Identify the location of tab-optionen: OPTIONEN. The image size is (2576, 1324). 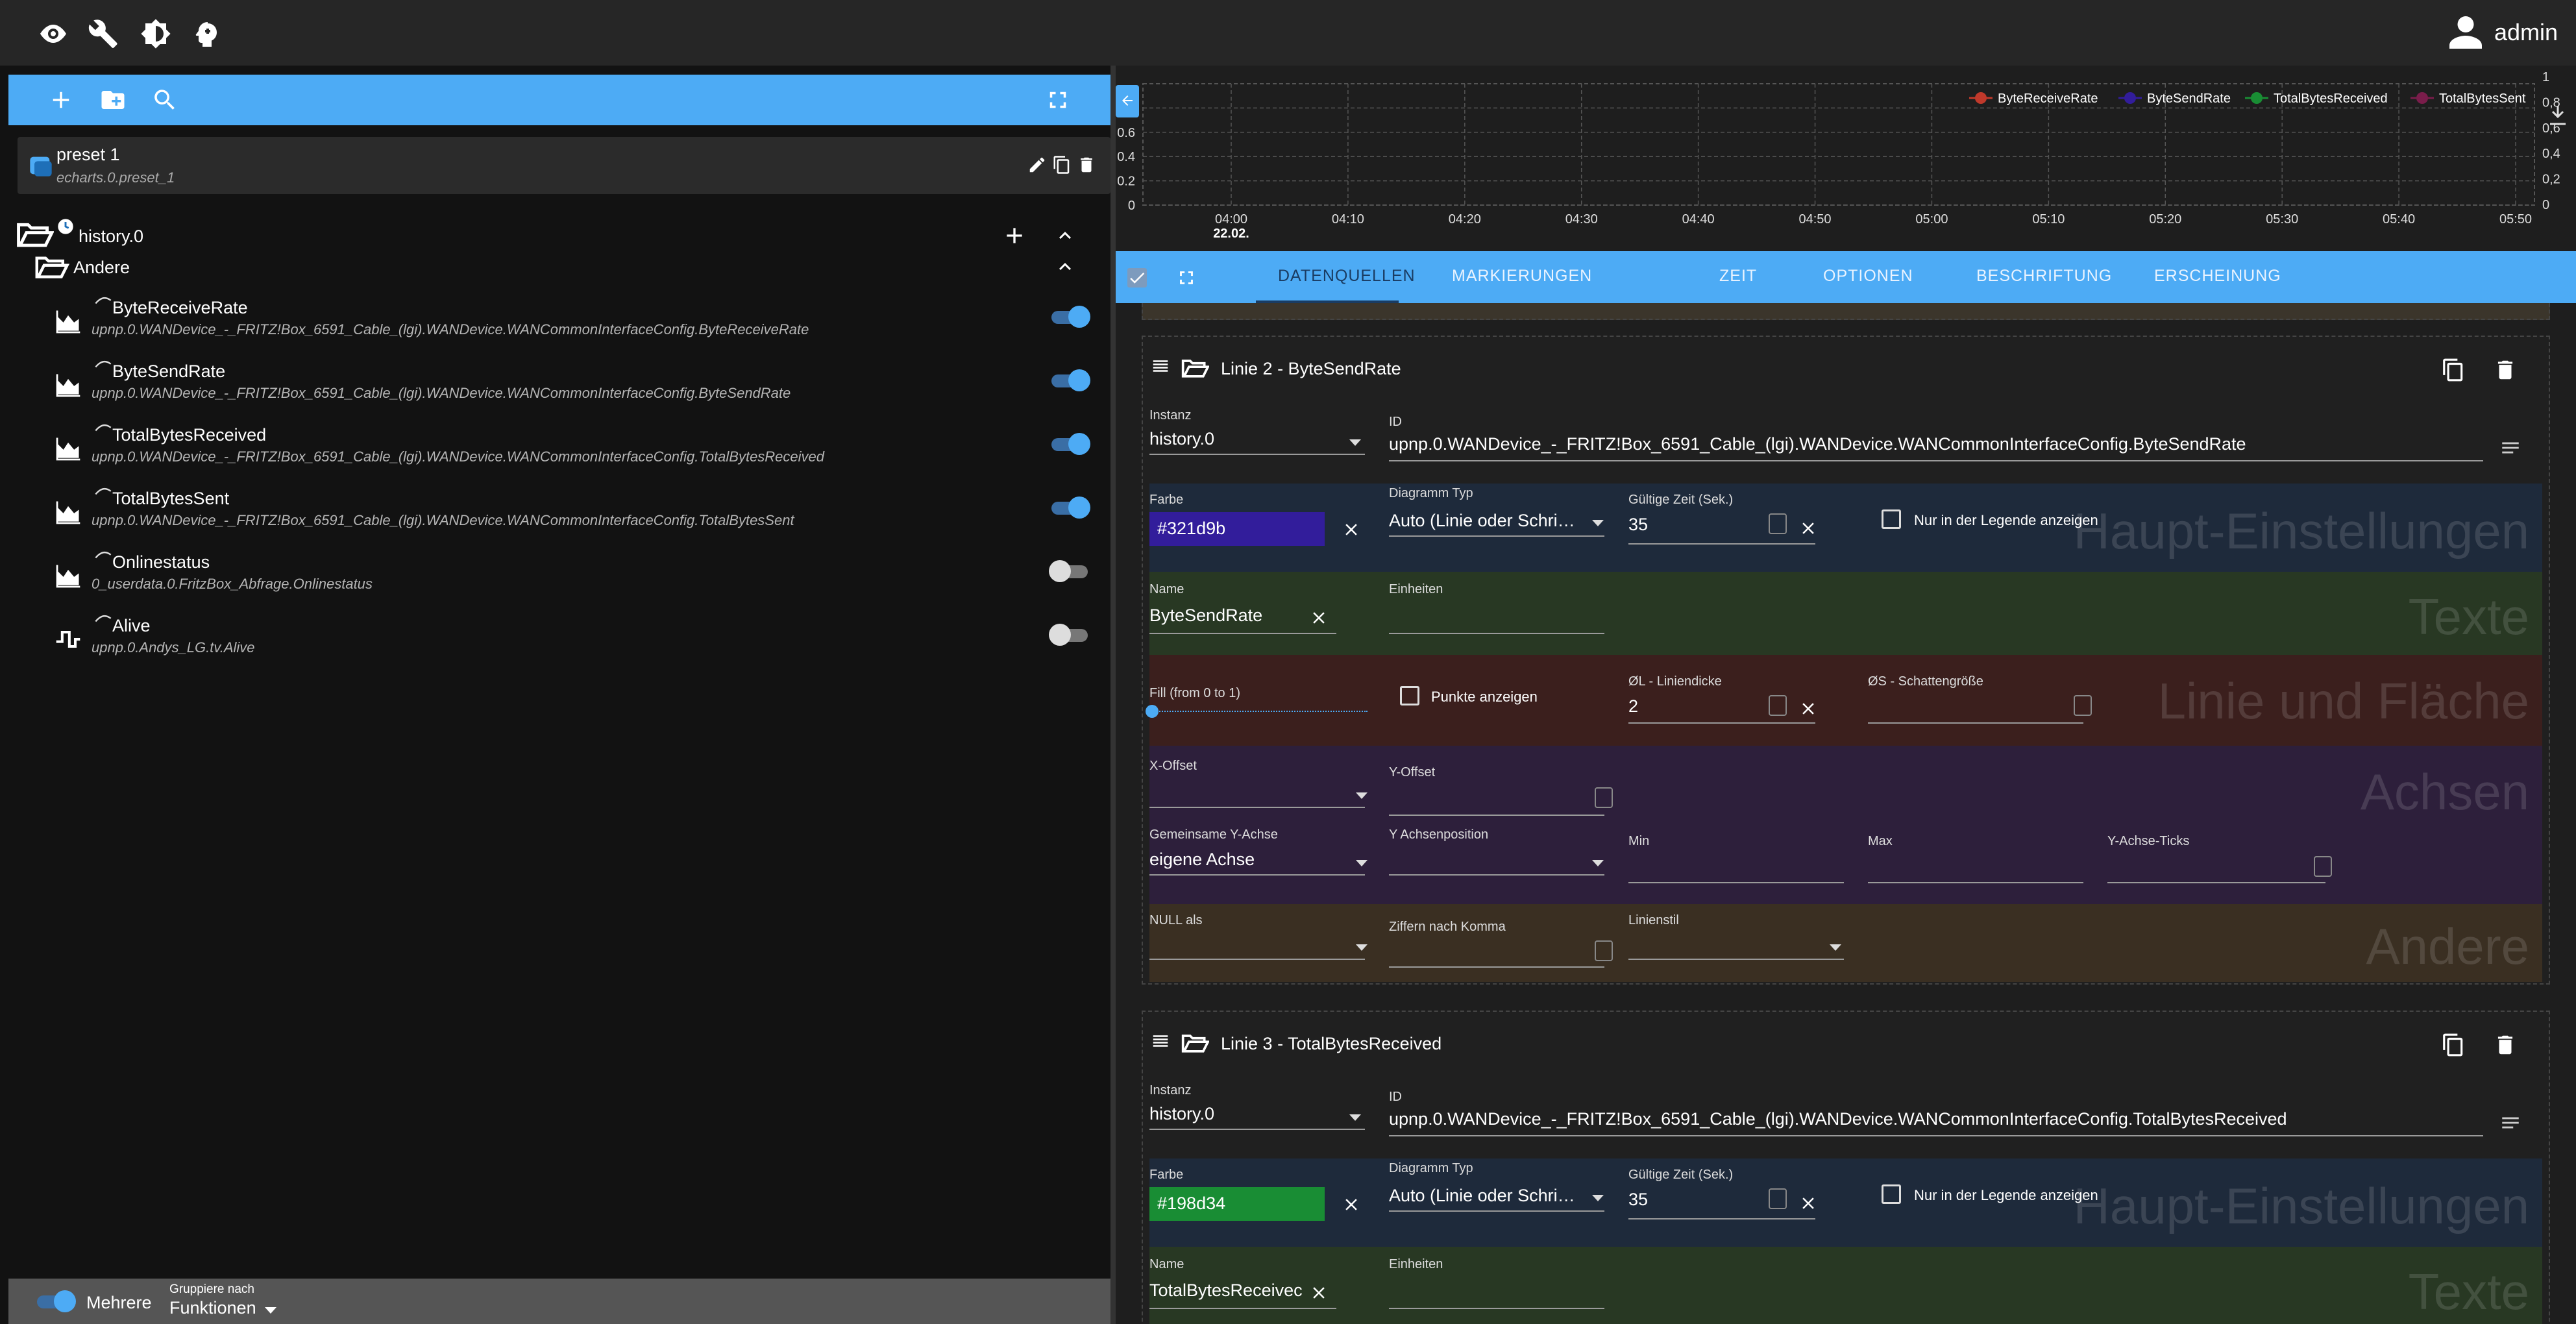
(1868, 277).